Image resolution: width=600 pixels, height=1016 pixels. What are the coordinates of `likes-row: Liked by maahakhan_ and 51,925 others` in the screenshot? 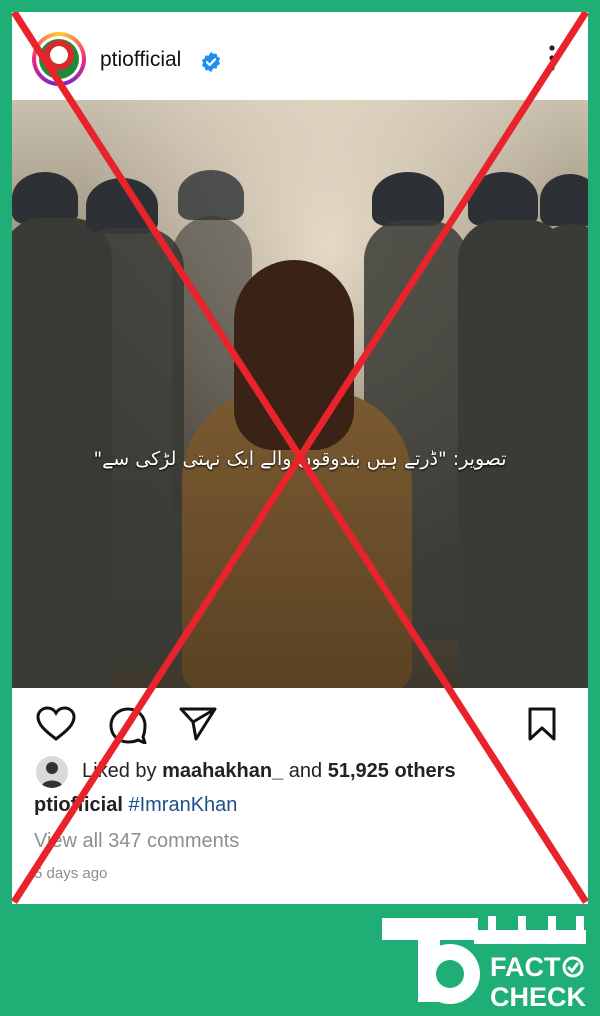 It's located at (306, 772).